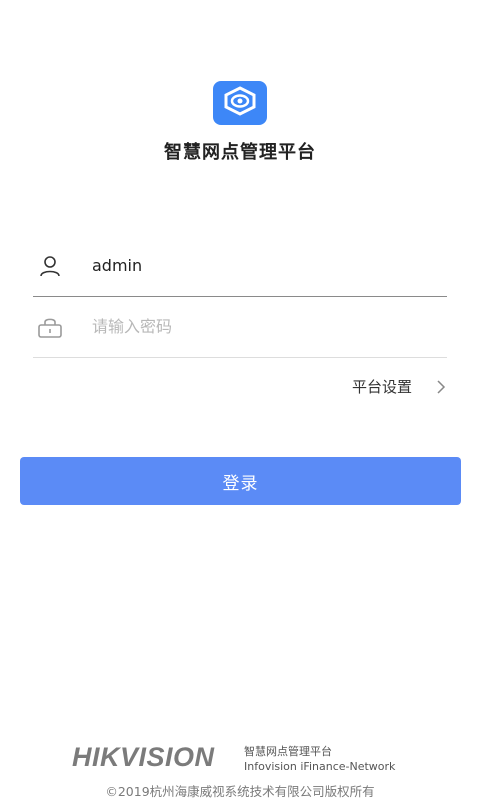 The image size is (480, 800). I want to click on footer-product-sub: Infovision iFinance-Network, so click(320, 766).